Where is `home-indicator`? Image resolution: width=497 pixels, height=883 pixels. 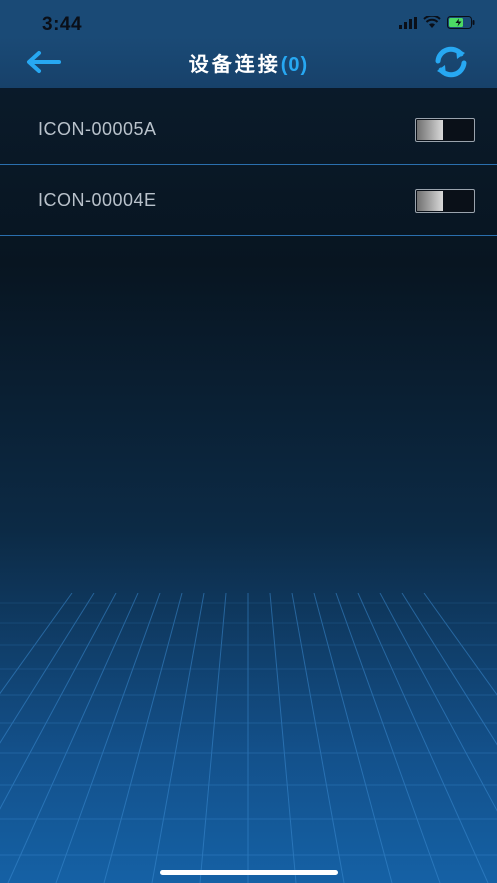 home-indicator is located at coordinates (248, 872).